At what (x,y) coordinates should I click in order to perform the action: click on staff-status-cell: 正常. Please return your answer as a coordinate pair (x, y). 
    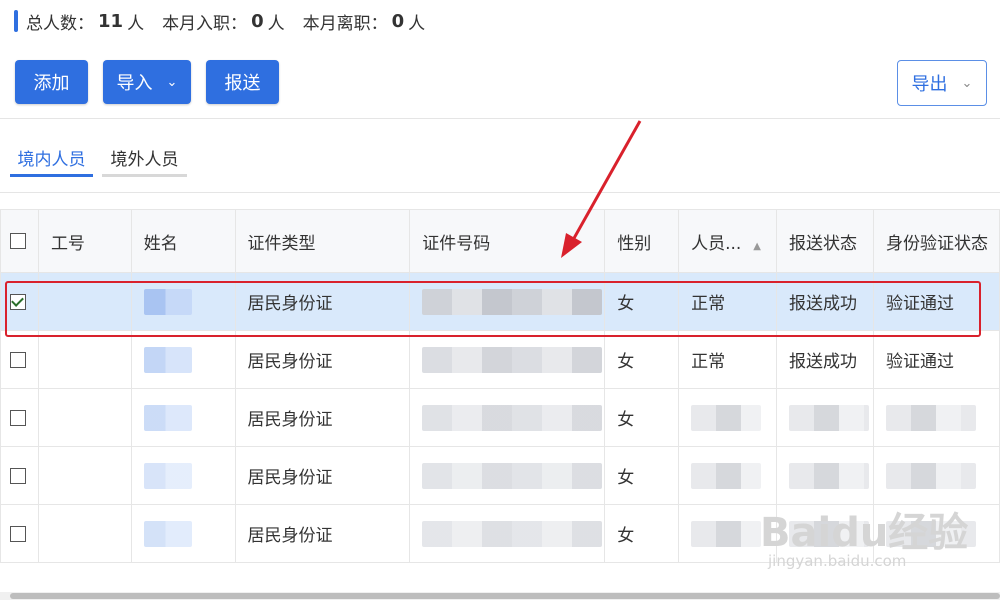
    Looking at the image, I should click on (727, 301).